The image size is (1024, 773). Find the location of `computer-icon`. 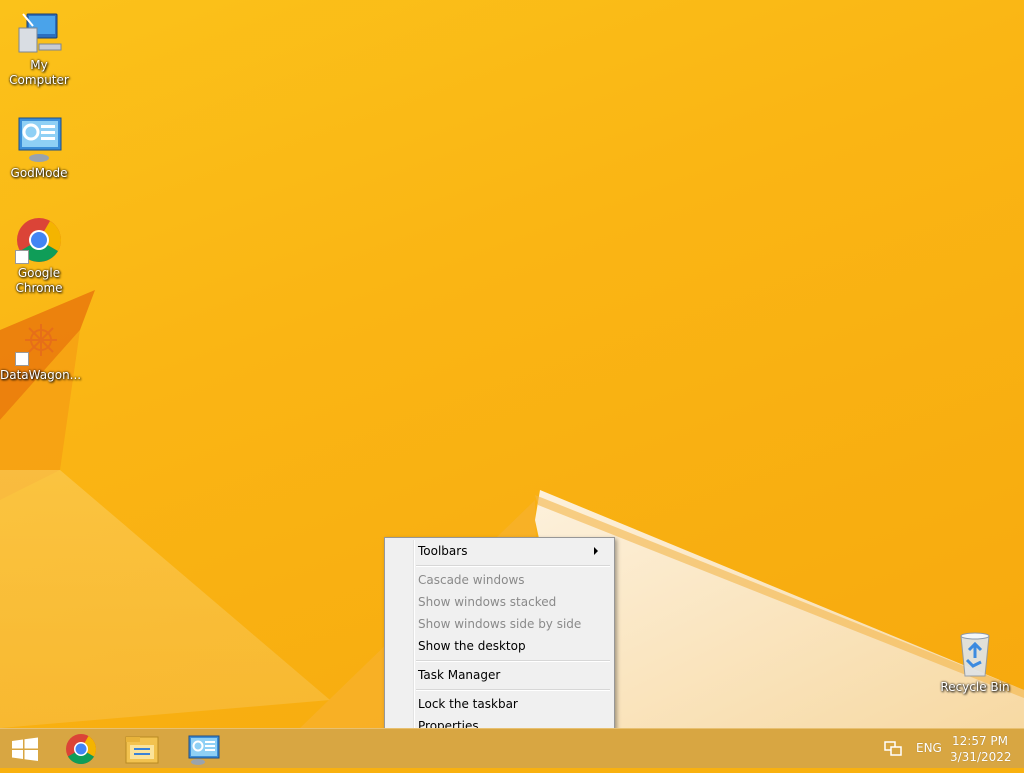

computer-icon is located at coordinates (39, 32).